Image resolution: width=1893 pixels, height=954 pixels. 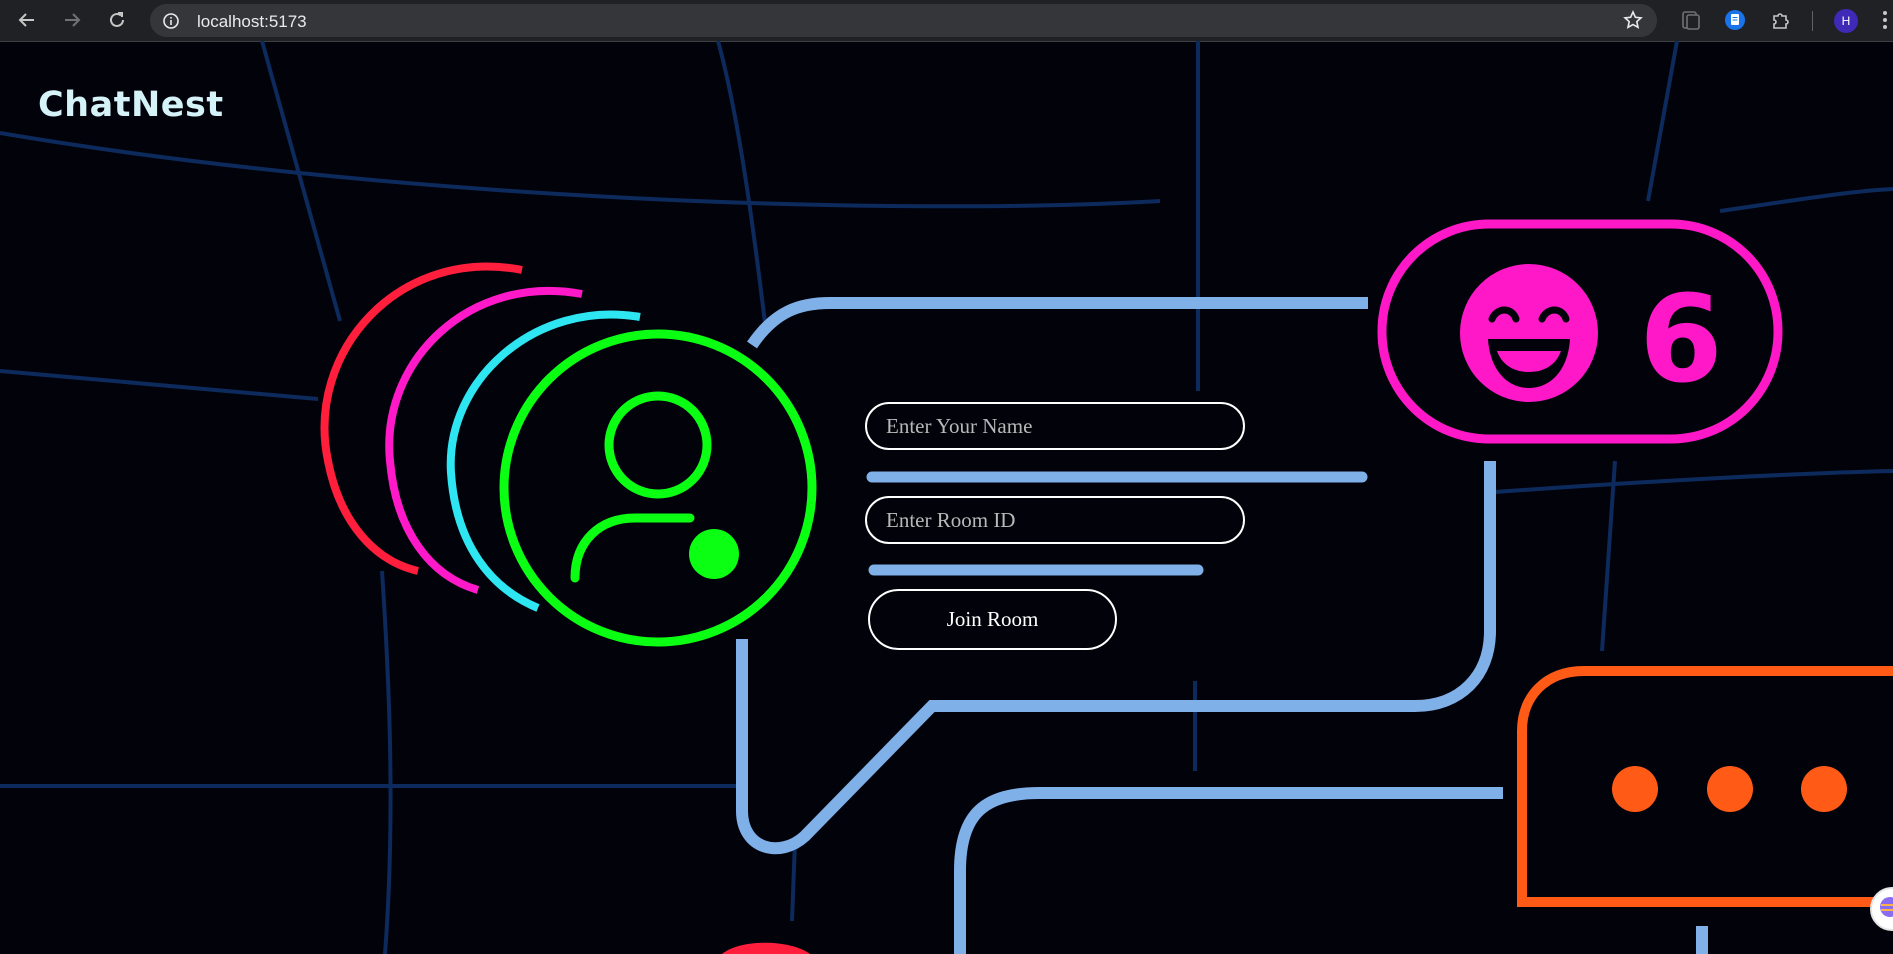 What do you see at coordinates (903, 20) in the screenshot?
I see `address-bar: localhost:5173` at bounding box center [903, 20].